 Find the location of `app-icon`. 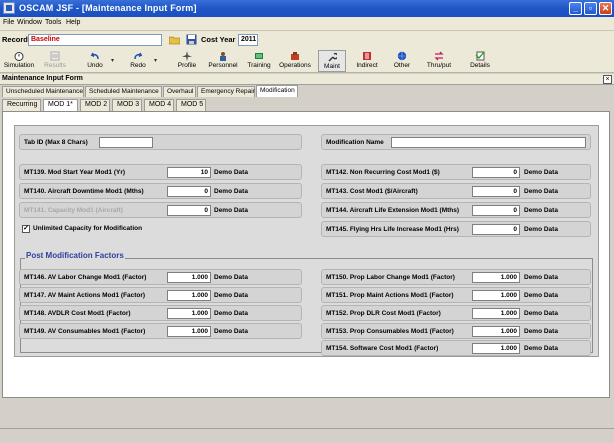

app-icon is located at coordinates (9, 8).